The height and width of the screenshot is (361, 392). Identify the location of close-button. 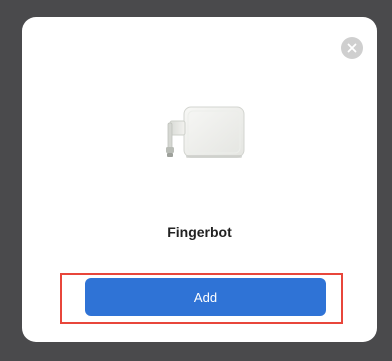
(352, 48).